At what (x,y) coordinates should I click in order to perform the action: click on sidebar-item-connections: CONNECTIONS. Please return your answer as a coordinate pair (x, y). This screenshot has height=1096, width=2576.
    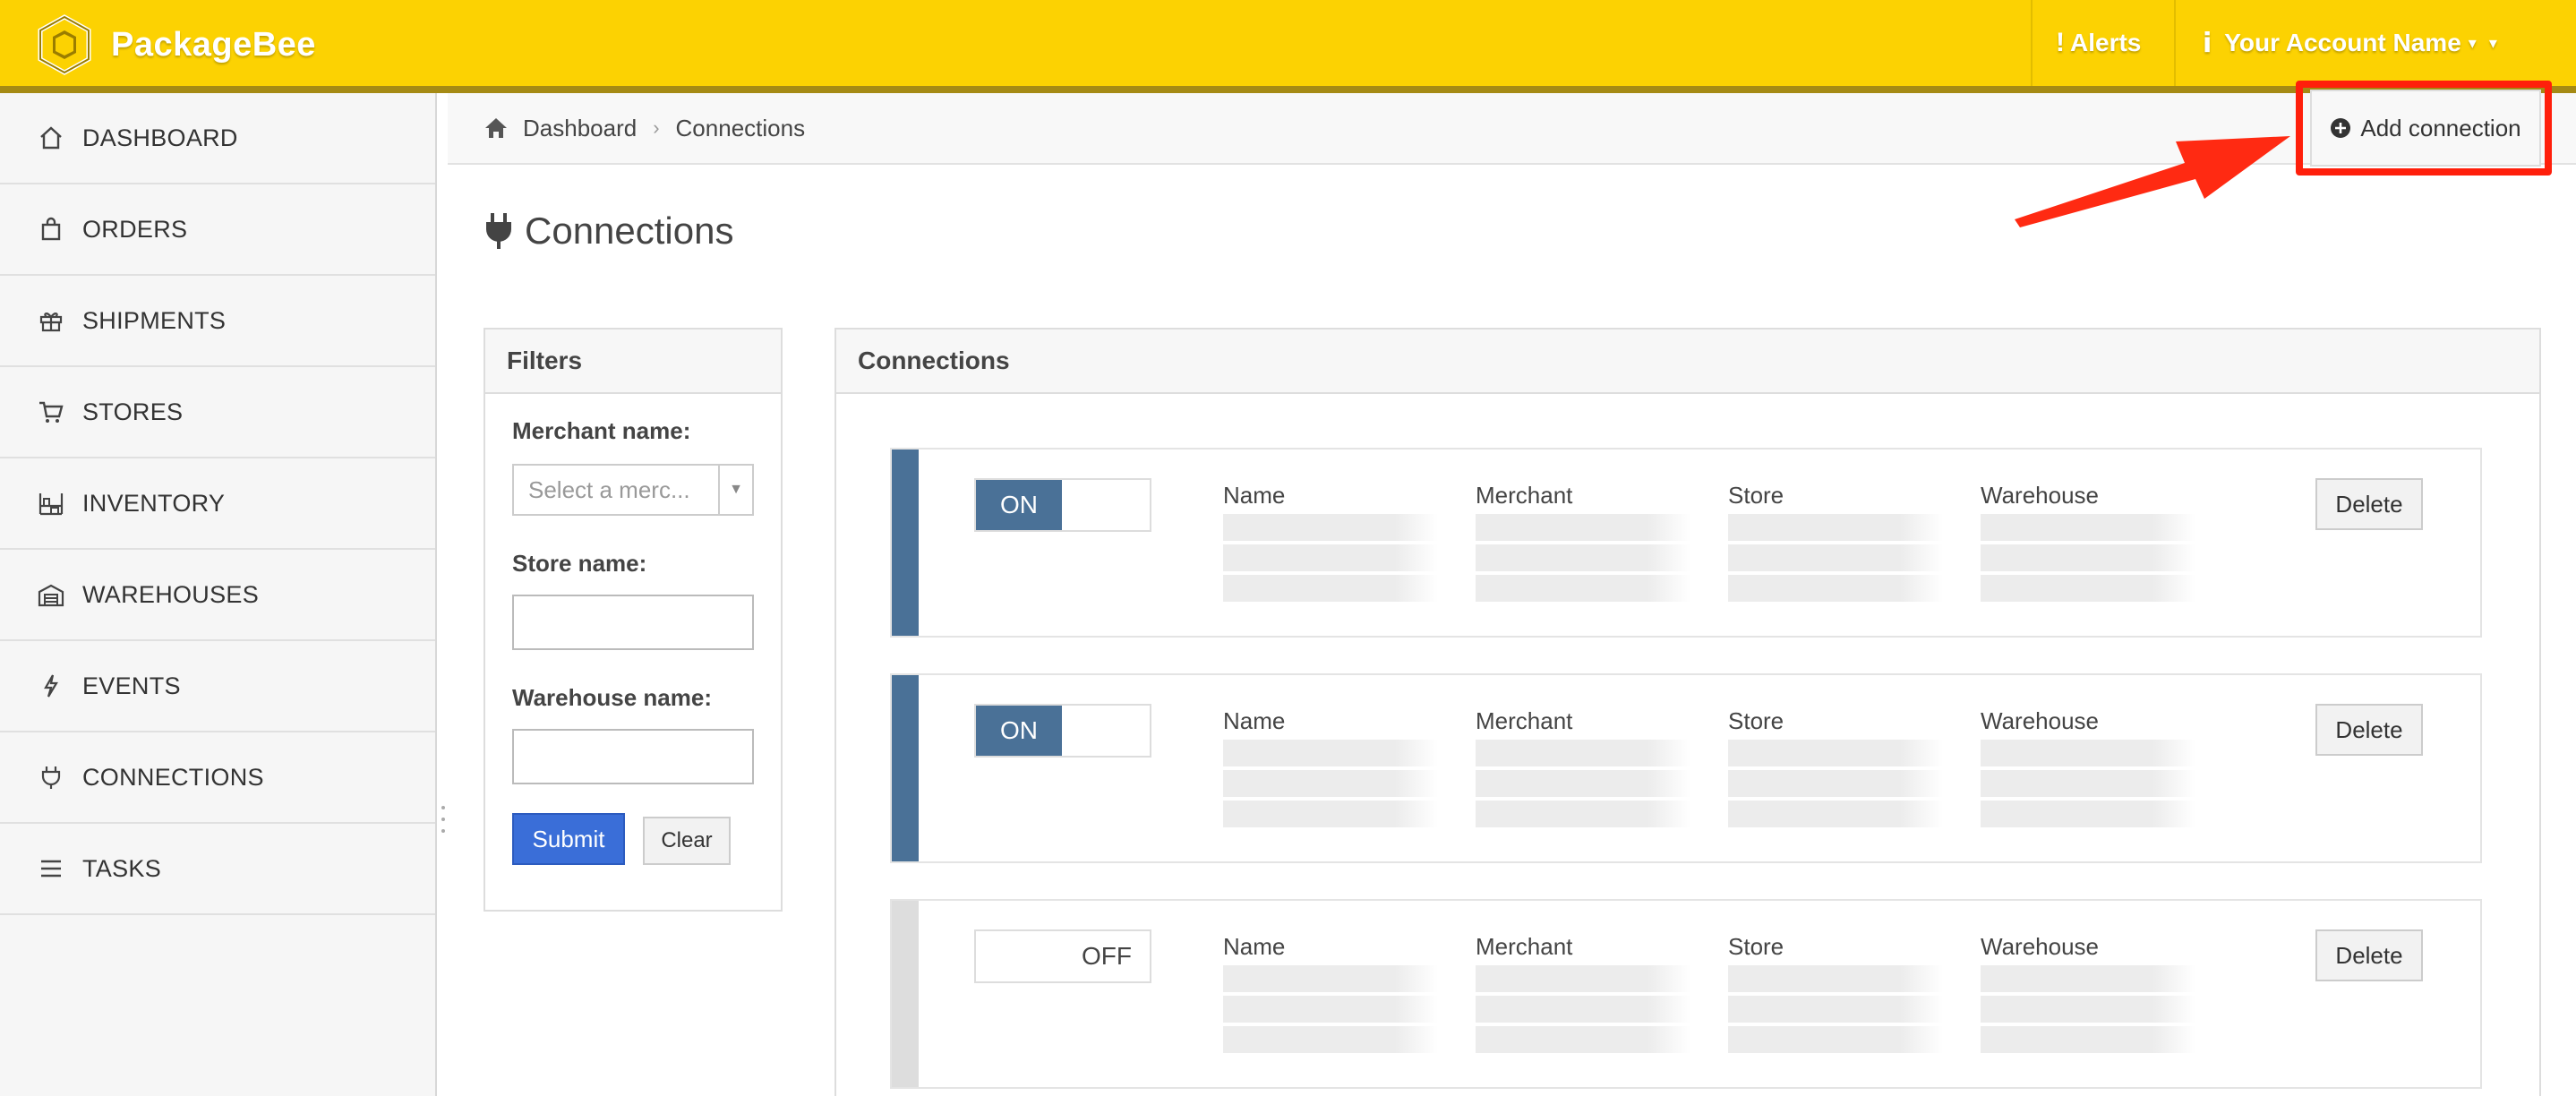
    Looking at the image, I should click on (218, 778).